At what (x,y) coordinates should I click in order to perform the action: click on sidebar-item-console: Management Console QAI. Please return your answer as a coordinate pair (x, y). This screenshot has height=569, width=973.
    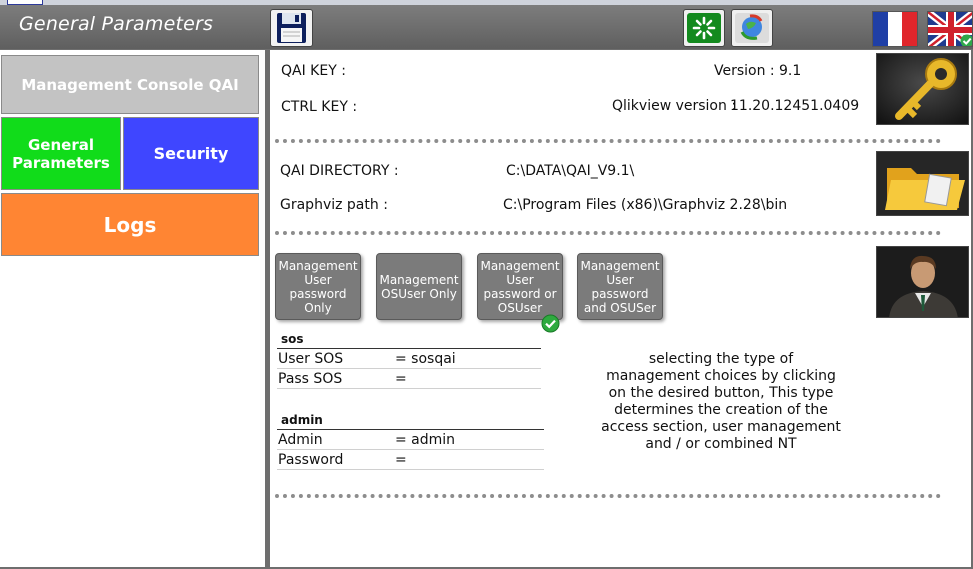
    Looking at the image, I should click on (130, 84).